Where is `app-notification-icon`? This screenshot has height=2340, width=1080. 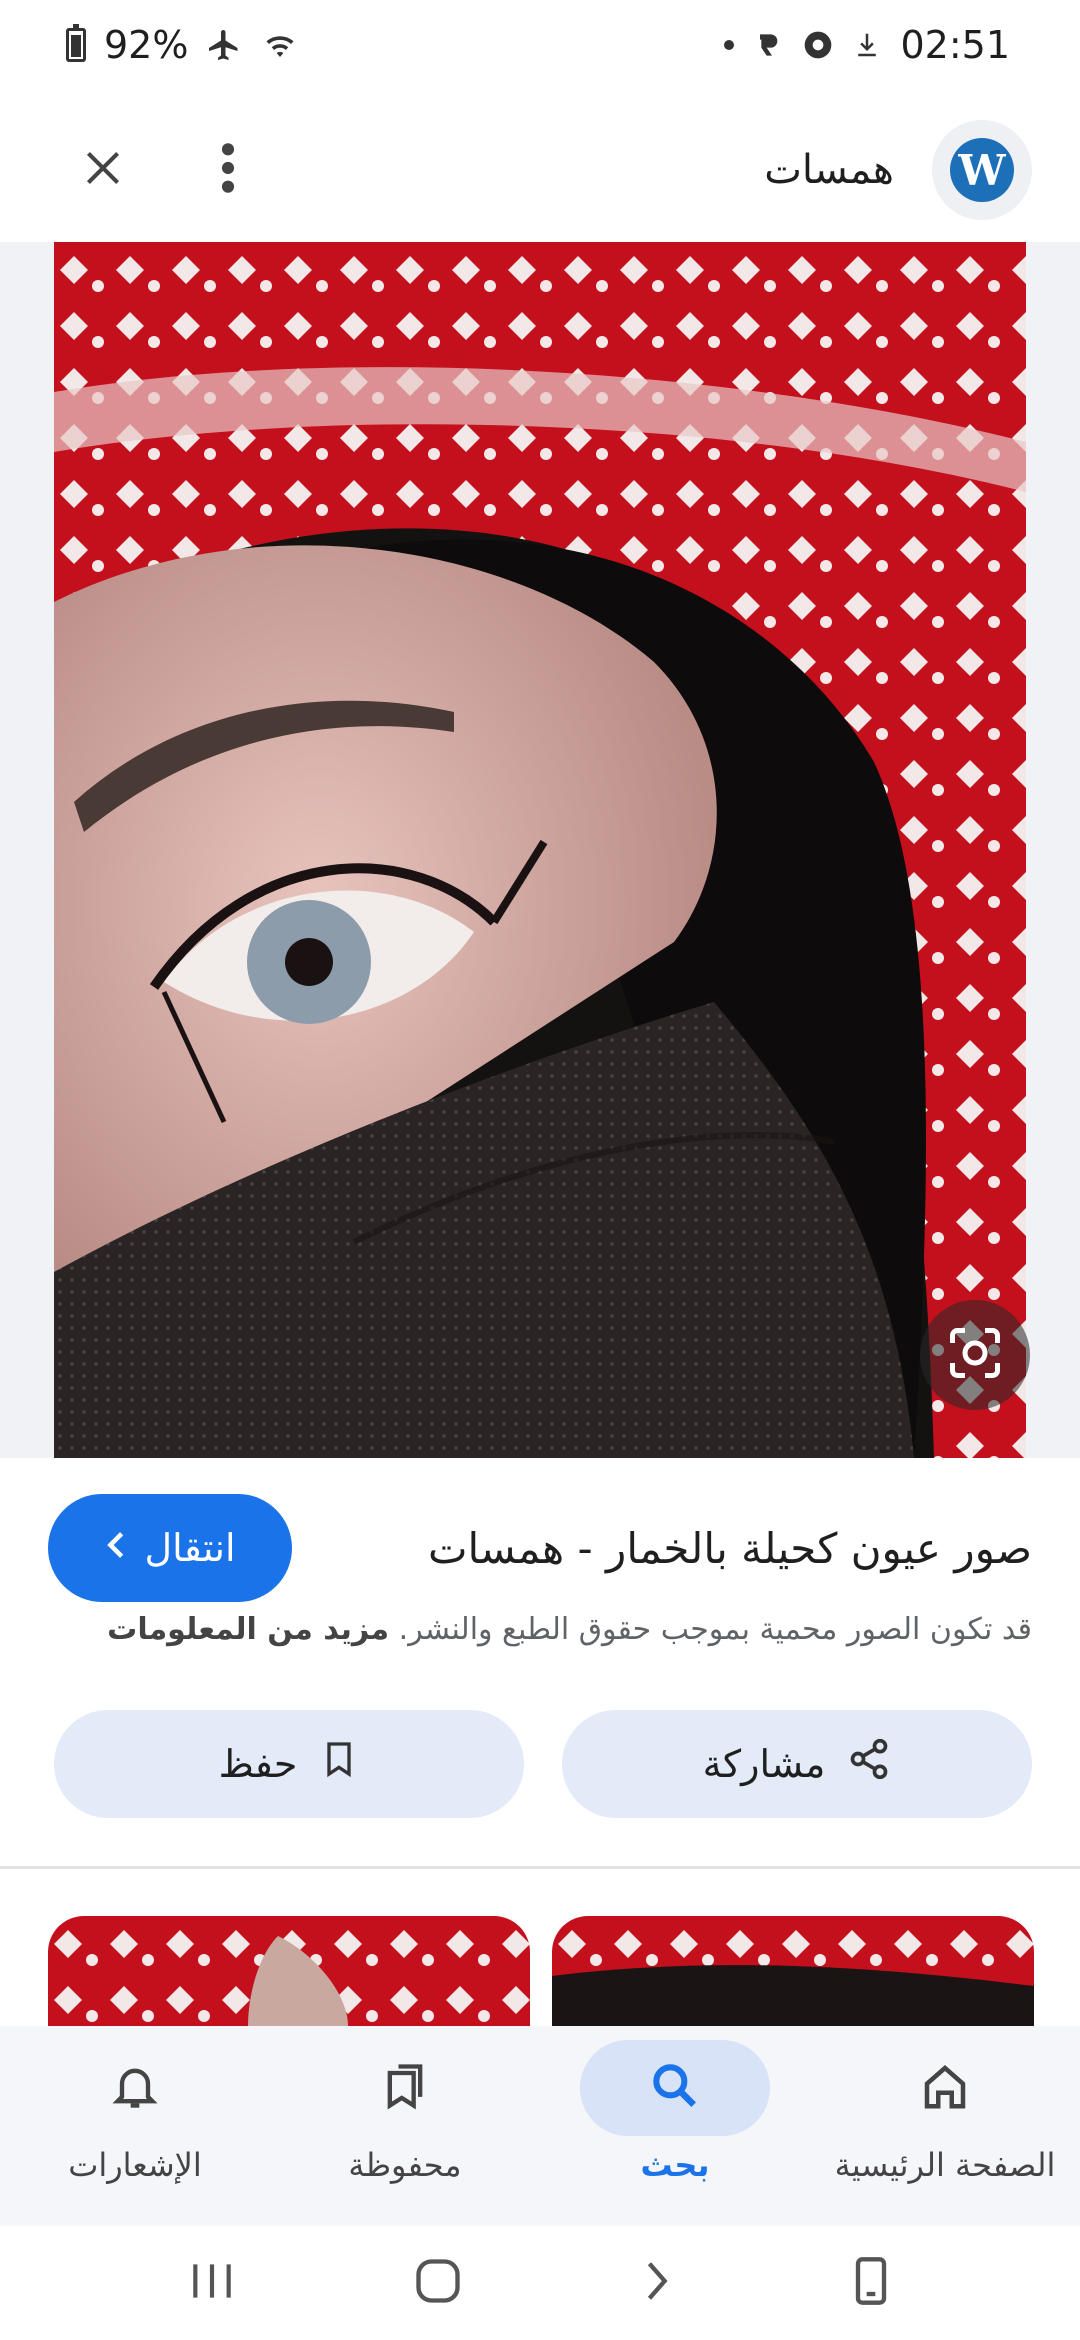
app-notification-icon is located at coordinates (768, 45).